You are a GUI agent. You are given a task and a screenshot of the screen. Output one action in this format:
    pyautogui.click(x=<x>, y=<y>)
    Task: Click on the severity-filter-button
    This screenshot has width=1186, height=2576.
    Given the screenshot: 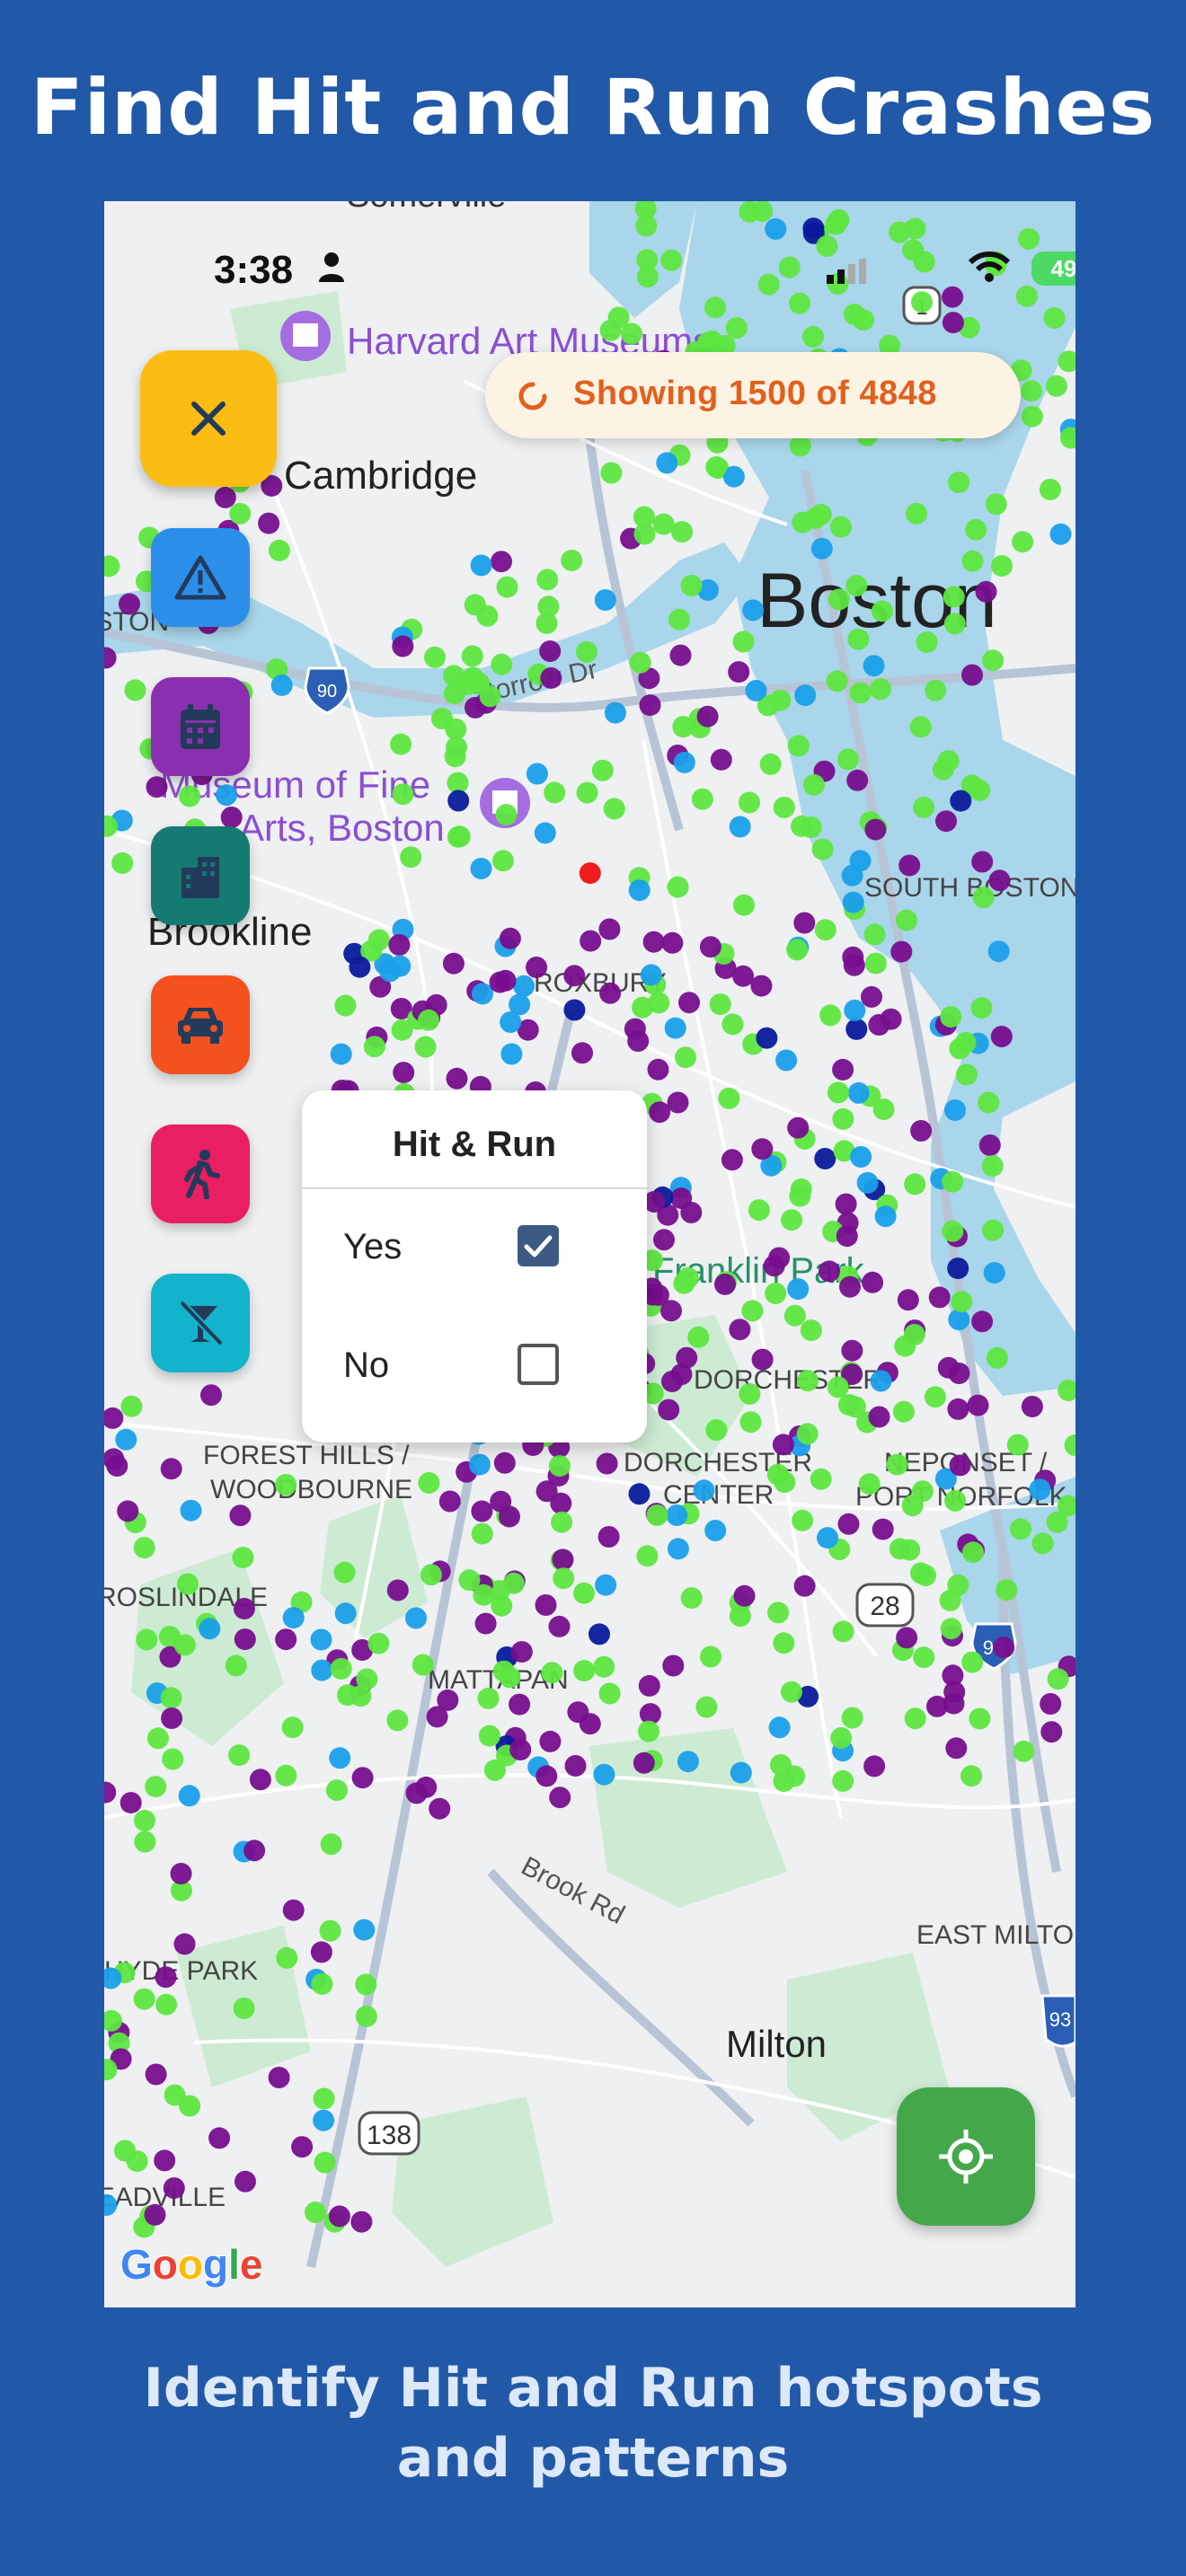 What is the action you would take?
    pyautogui.click(x=200, y=577)
    